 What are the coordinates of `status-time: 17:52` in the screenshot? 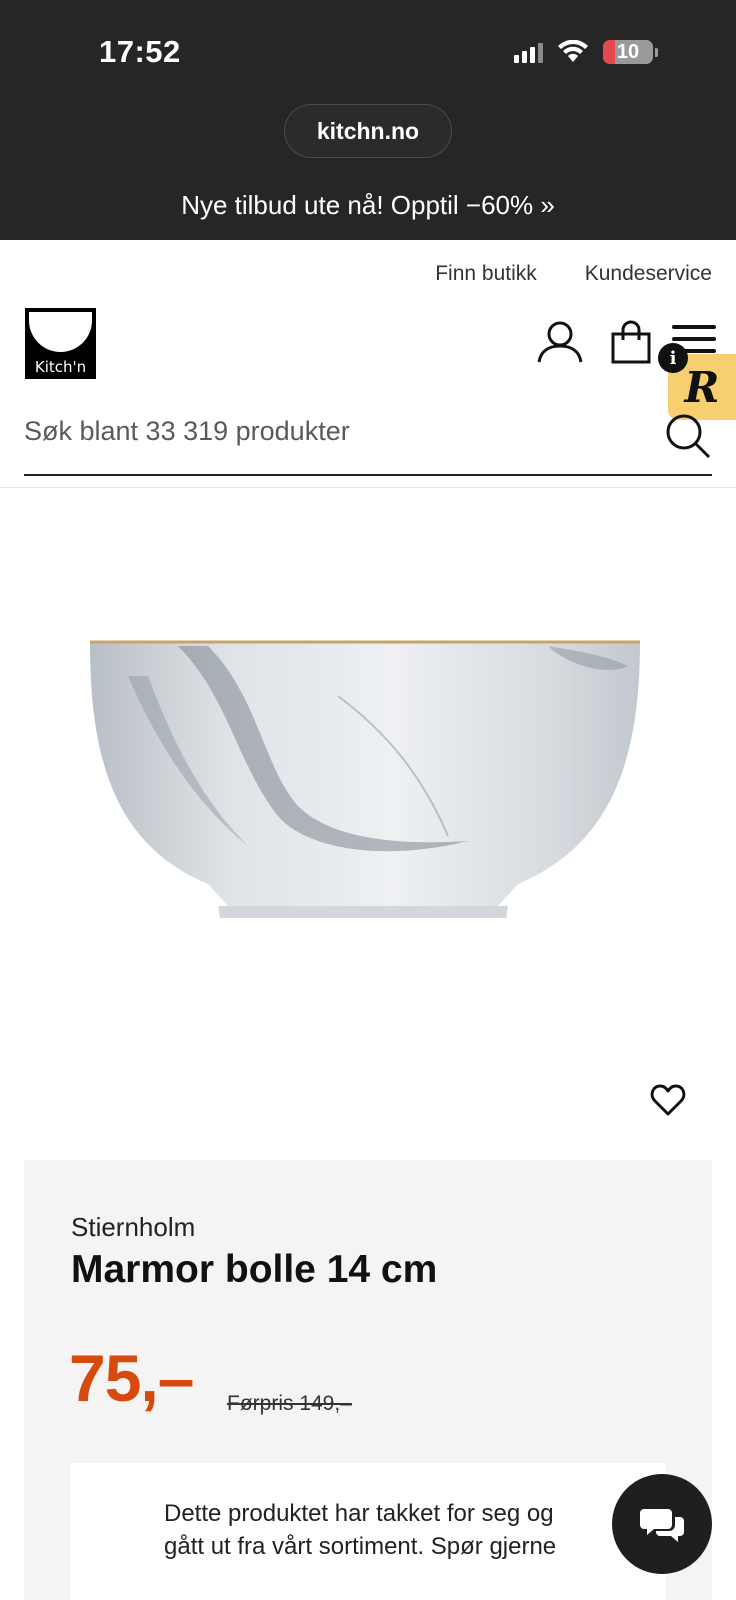 It's located at (140, 51).